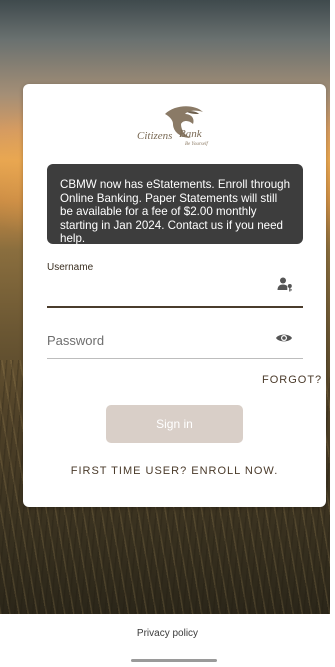 The image size is (335, 667). Describe the element at coordinates (196, 144) in the screenshot. I see `logo-tagline: Be Yourself` at that location.